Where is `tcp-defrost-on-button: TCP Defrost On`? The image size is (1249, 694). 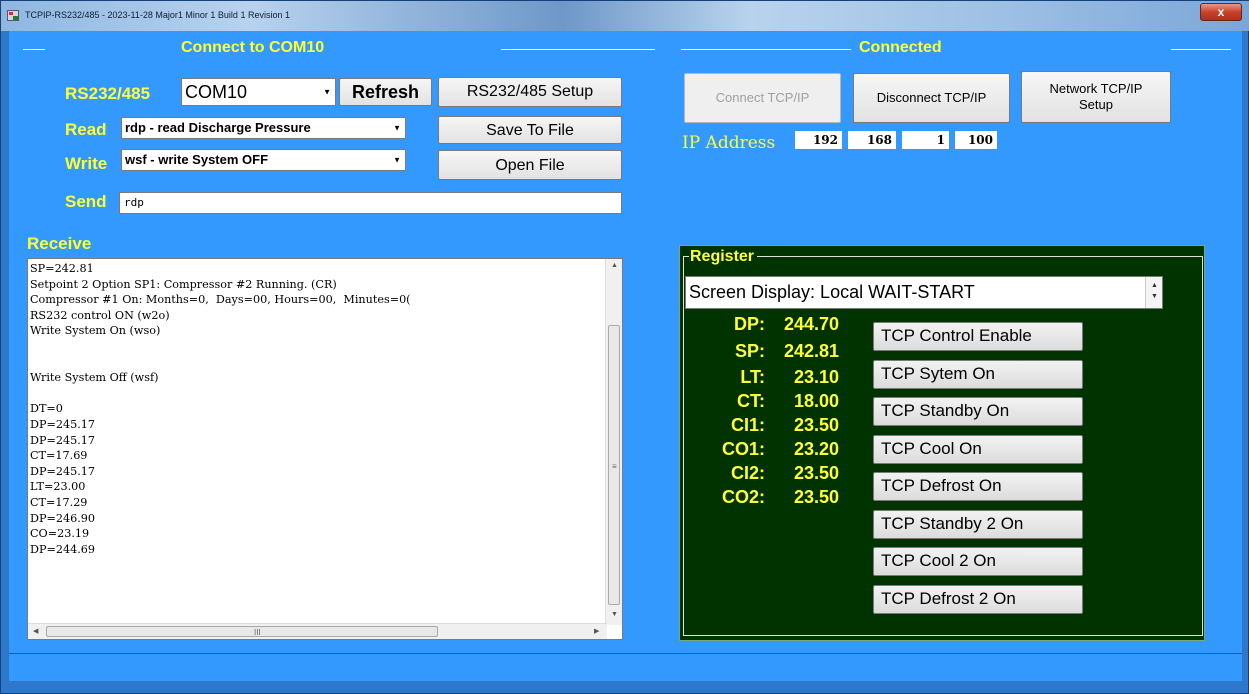
tcp-defrost-on-button: TCP Defrost On is located at coordinates (978, 486).